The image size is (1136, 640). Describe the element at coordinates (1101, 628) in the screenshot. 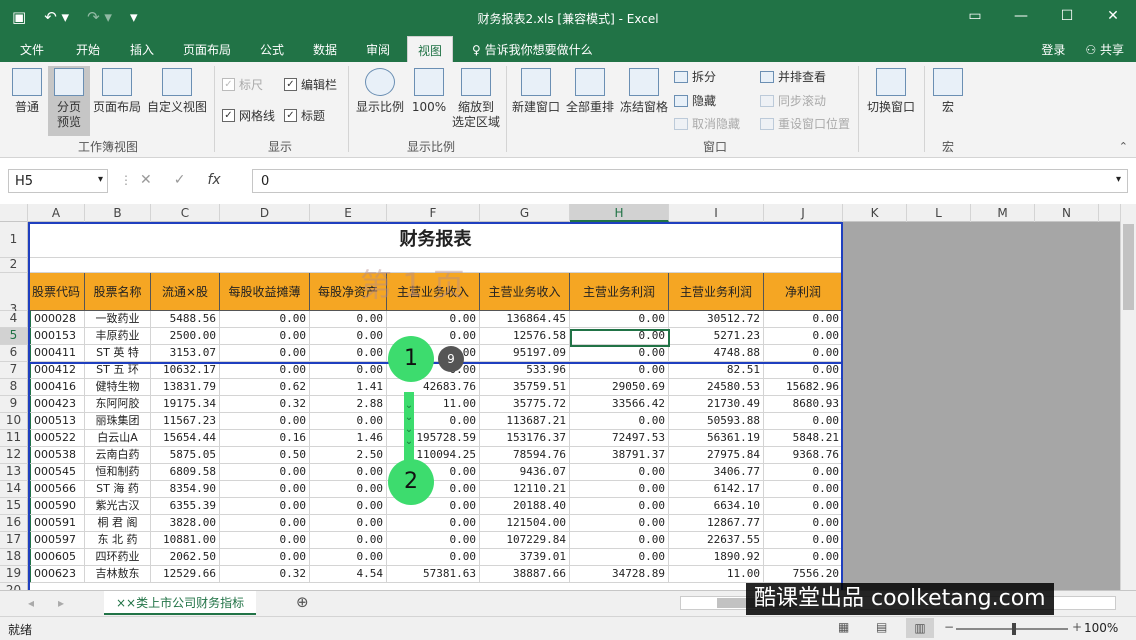

I see `zoom-level: 100%` at that location.